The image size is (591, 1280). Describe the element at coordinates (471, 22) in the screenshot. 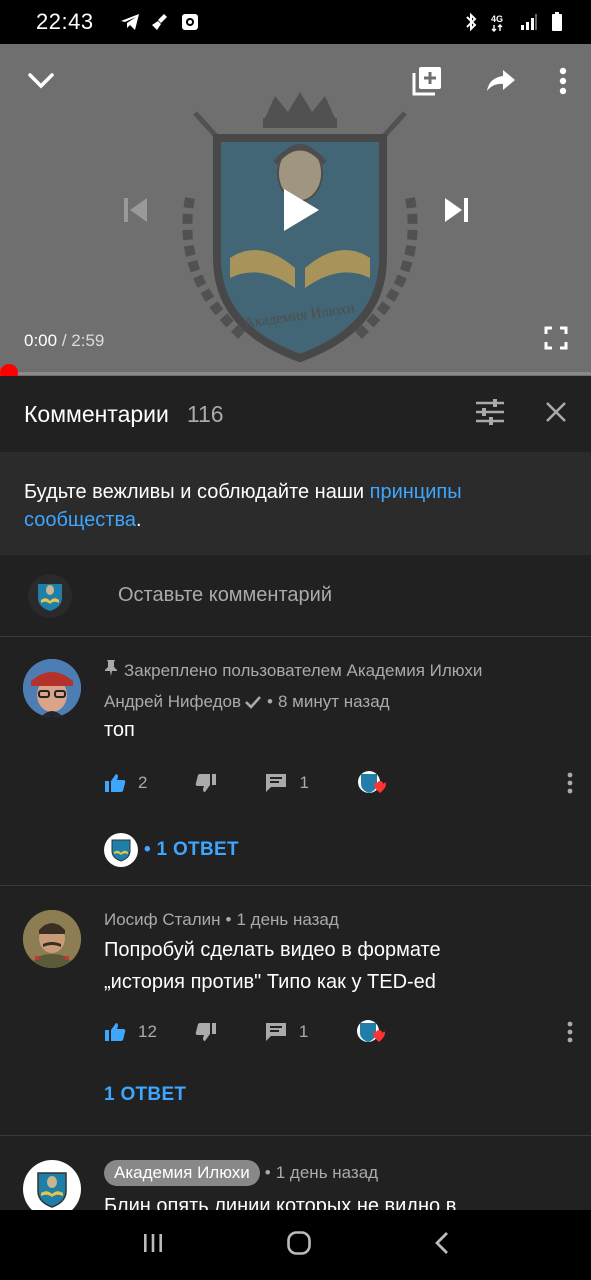

I see `bluetooth-icon` at that location.